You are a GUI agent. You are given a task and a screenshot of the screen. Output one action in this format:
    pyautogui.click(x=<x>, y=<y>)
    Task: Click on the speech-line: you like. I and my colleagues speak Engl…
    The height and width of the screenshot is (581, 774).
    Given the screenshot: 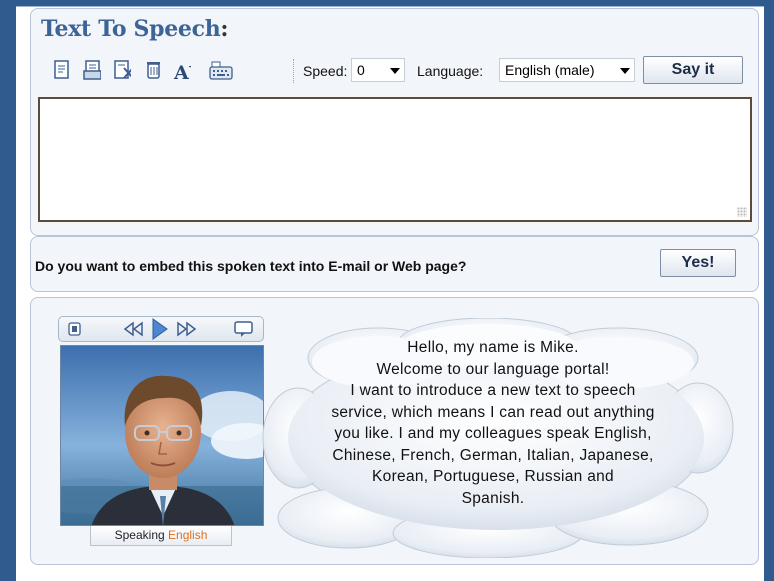 What is the action you would take?
    pyautogui.click(x=493, y=433)
    